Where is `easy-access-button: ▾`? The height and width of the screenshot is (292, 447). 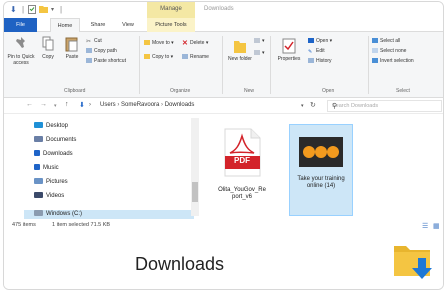 easy-access-button: ▾ is located at coordinates (259, 53).